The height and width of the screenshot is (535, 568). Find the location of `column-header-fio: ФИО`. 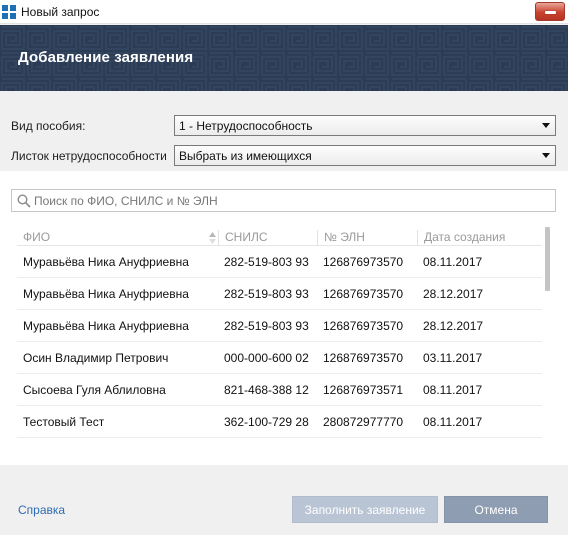

column-header-fio: ФИО is located at coordinates (118, 238).